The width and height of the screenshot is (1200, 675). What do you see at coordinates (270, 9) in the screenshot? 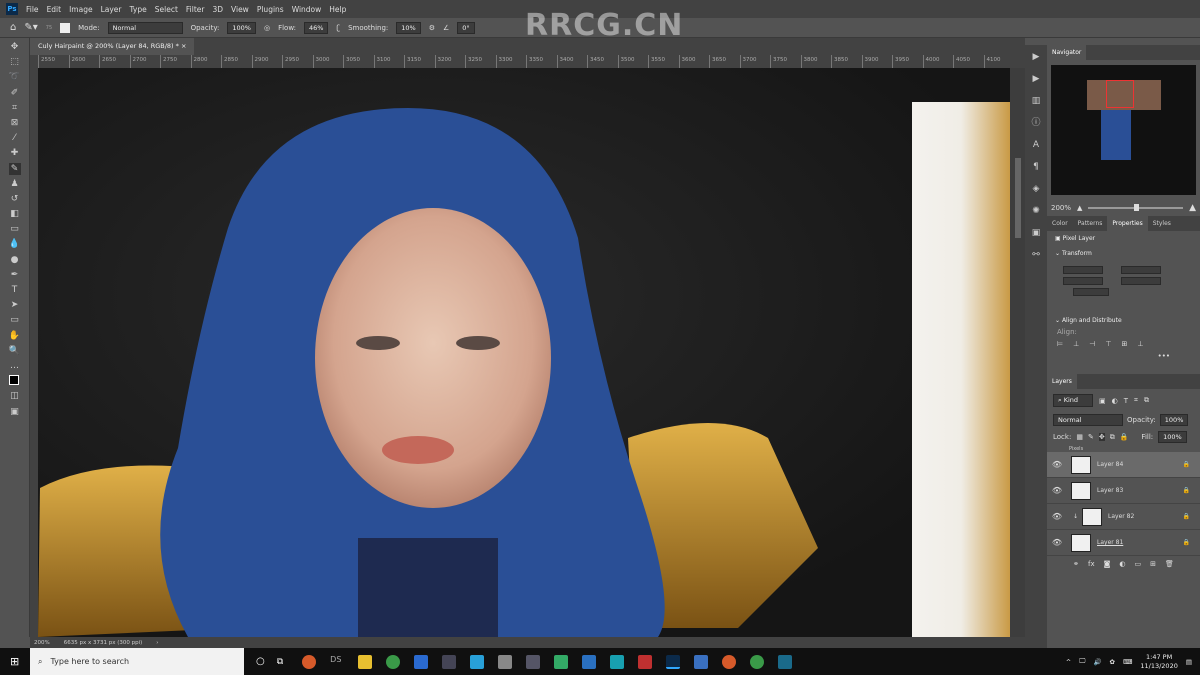
I see `menu-plugins: Plugins` at bounding box center [270, 9].